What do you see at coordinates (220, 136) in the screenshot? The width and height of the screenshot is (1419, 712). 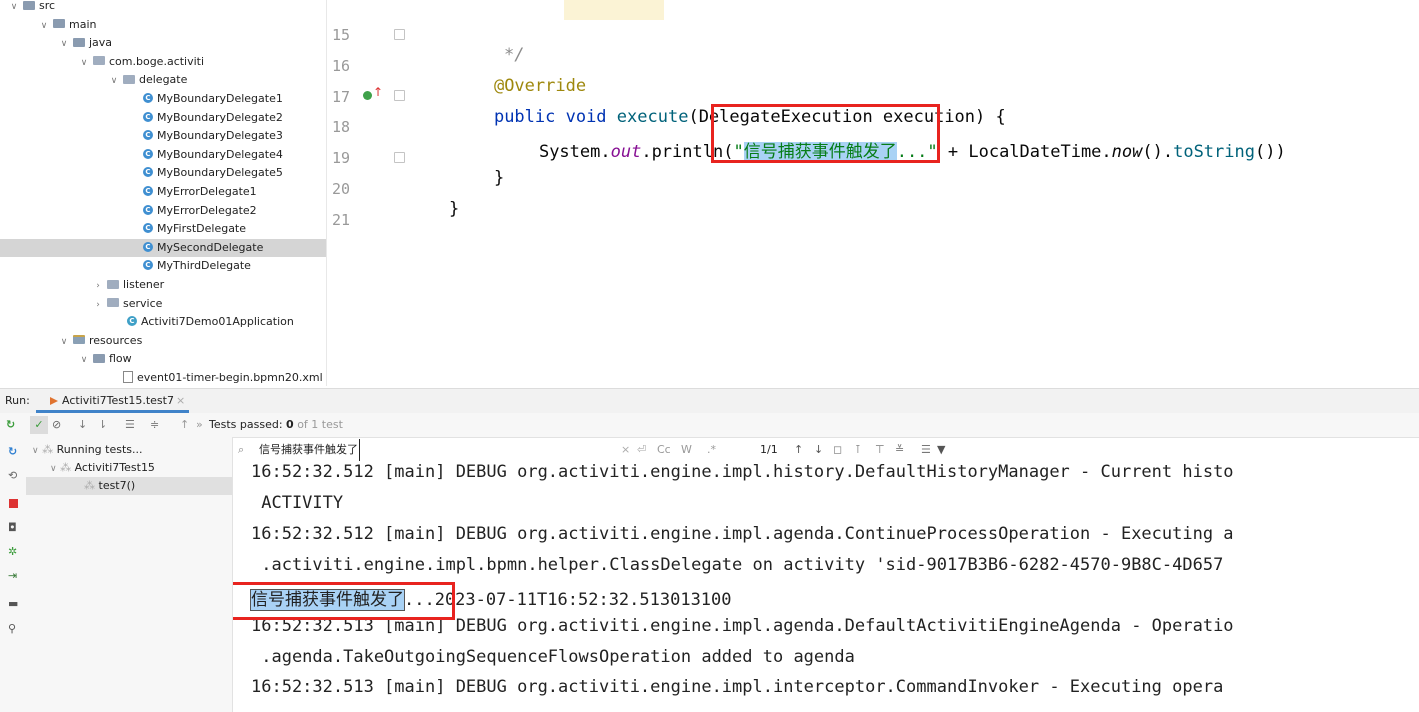 I see `tree-item-label: MyBoundaryDelegate3` at bounding box center [220, 136].